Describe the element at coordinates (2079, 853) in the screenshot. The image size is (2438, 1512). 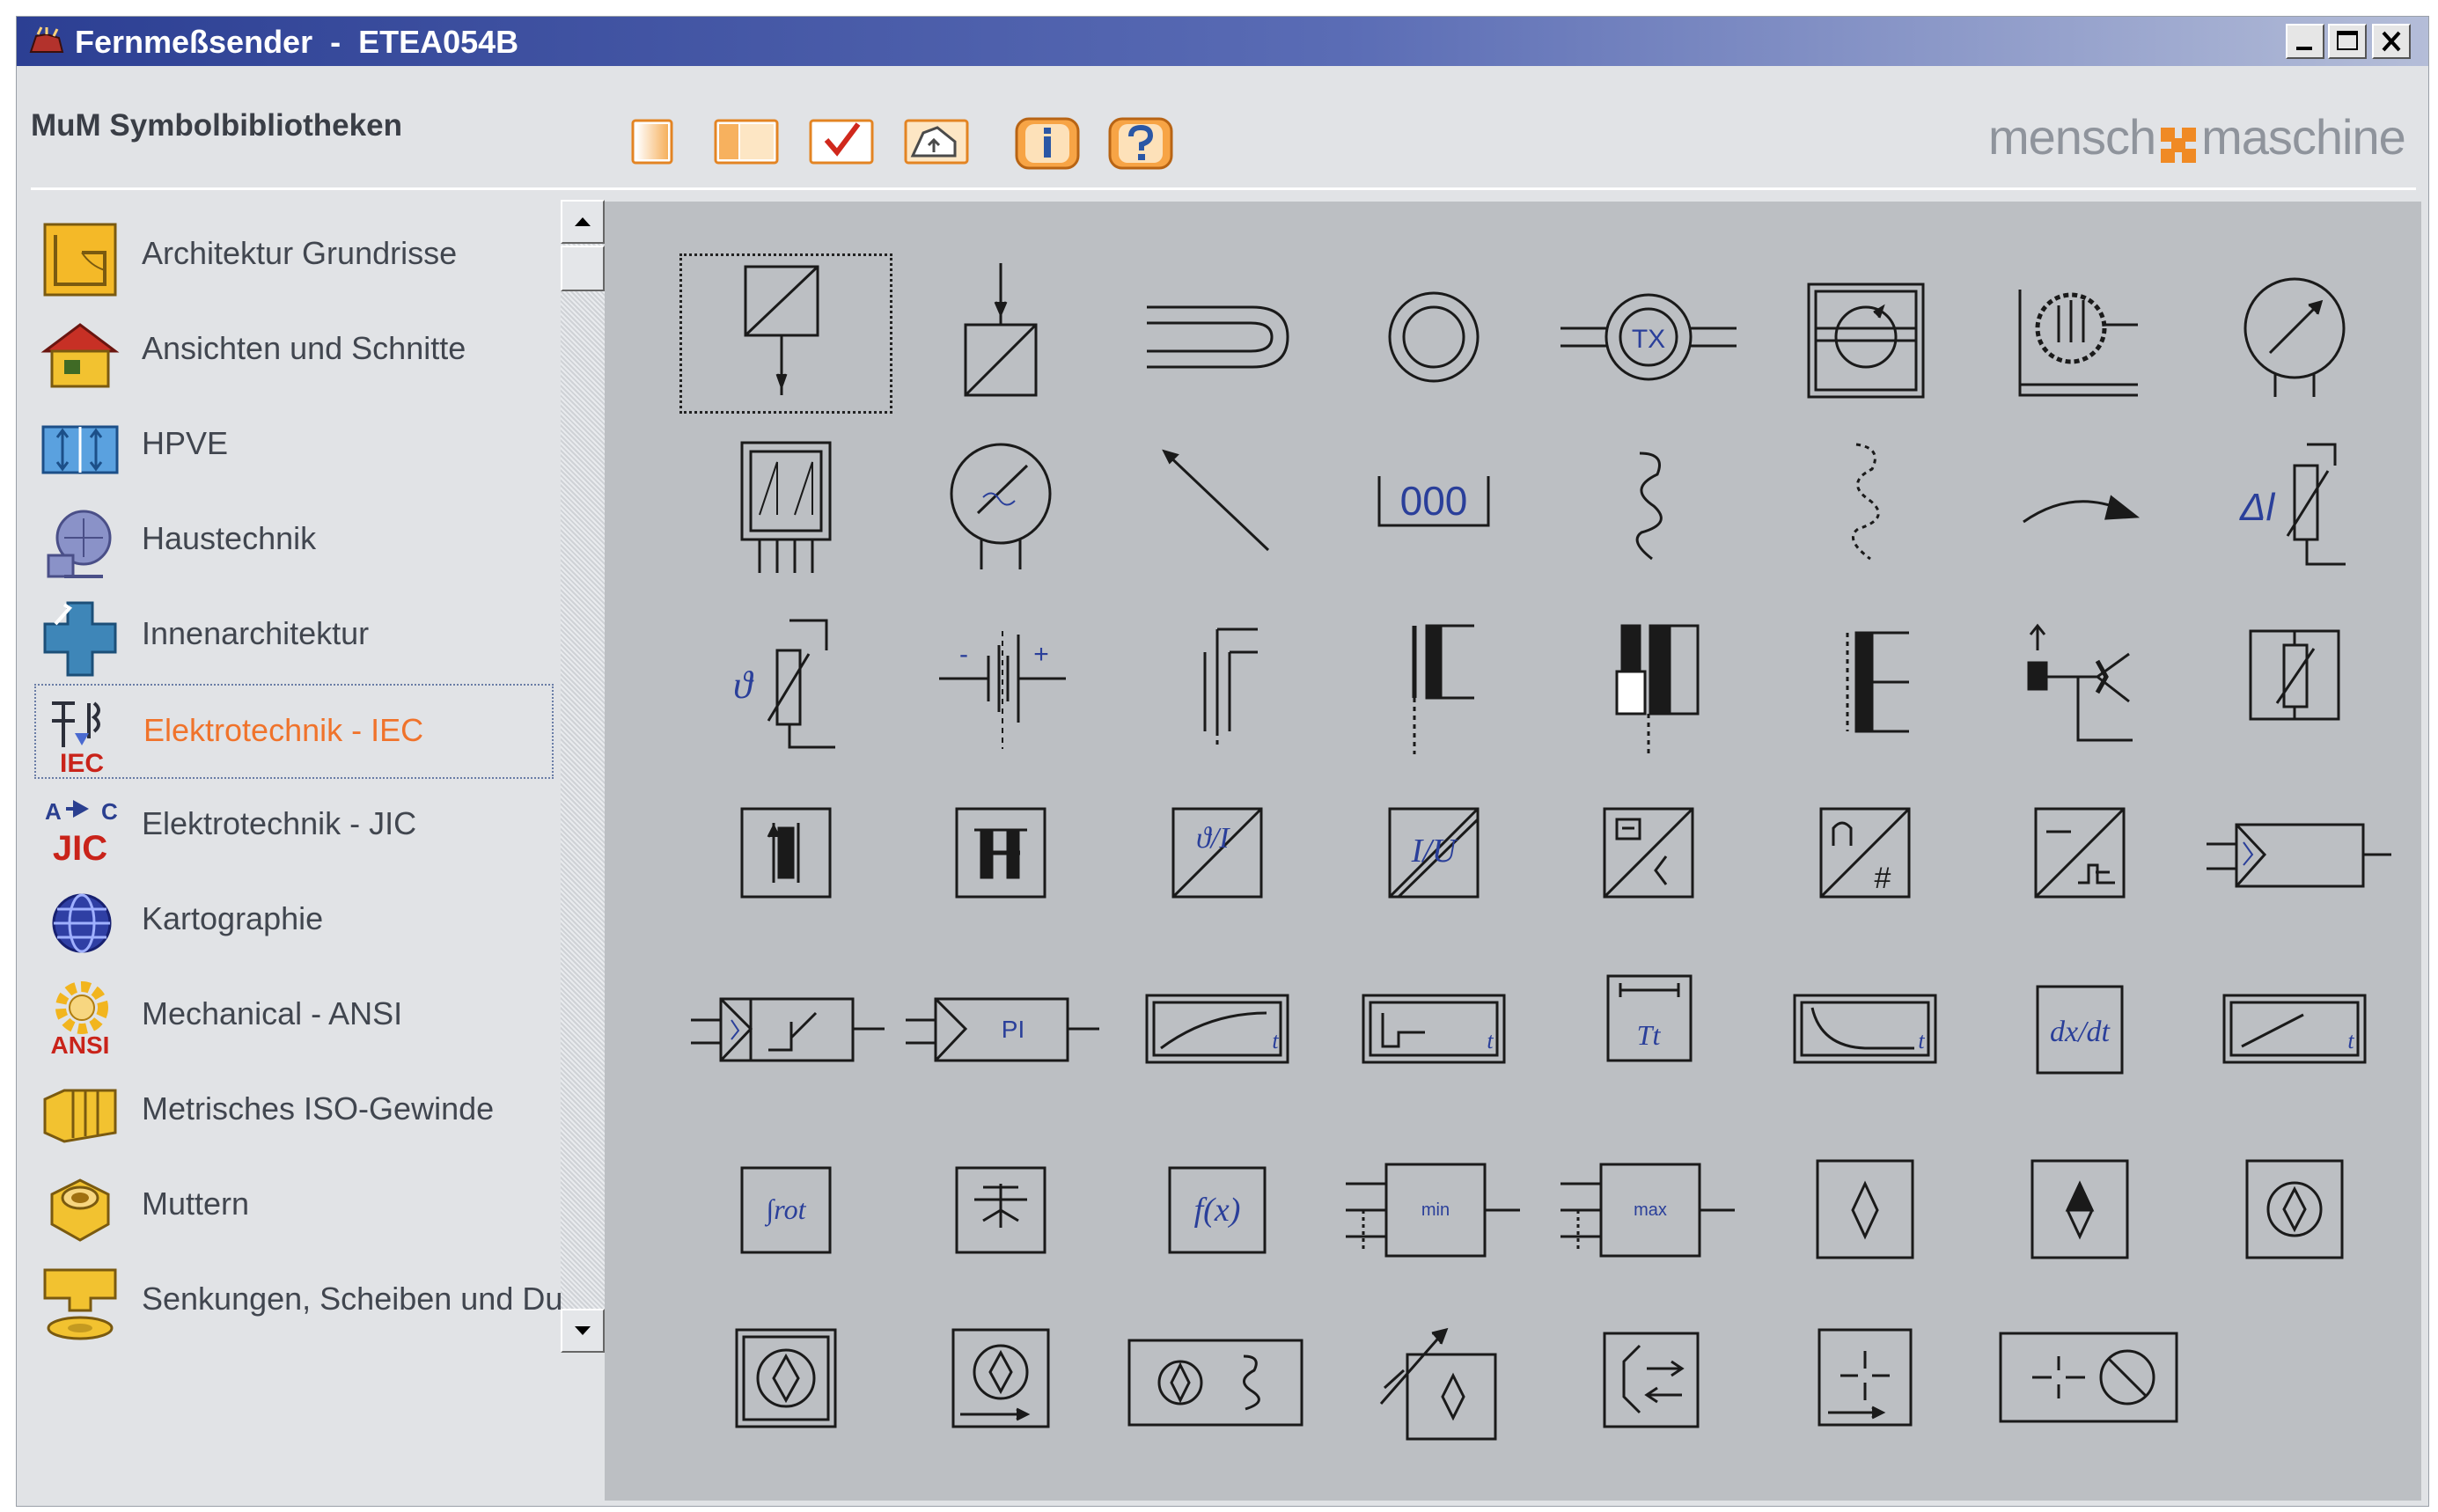
I see `pulse-converter-symbol` at that location.